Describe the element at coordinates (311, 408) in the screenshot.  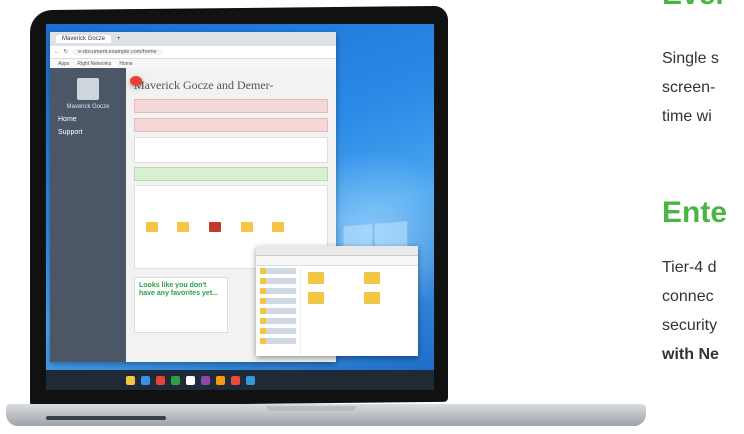
I see `laptop-notch` at that location.